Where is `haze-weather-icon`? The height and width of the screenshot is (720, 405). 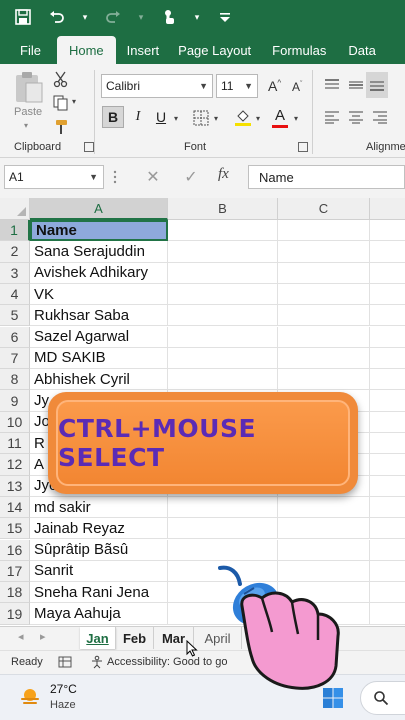 haze-weather-icon is located at coordinates (30, 697).